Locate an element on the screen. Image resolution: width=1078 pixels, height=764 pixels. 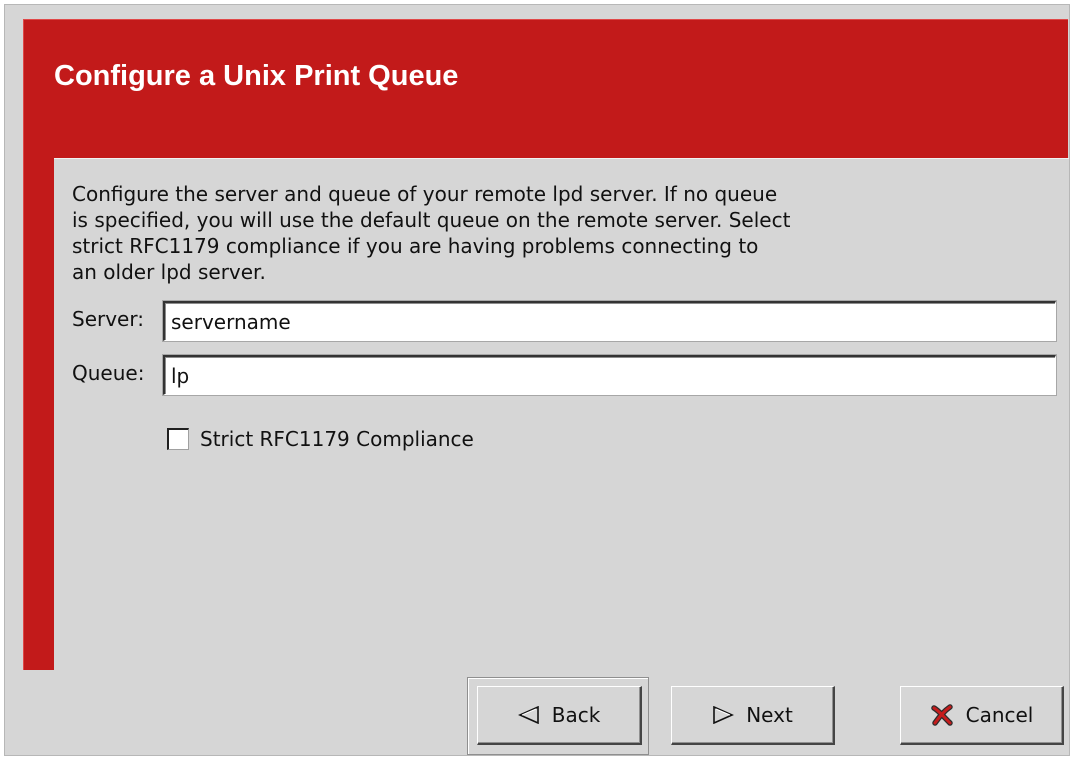
strict-rfc1179-option: Strict RFC1179 Compliance is located at coordinates (320, 439).